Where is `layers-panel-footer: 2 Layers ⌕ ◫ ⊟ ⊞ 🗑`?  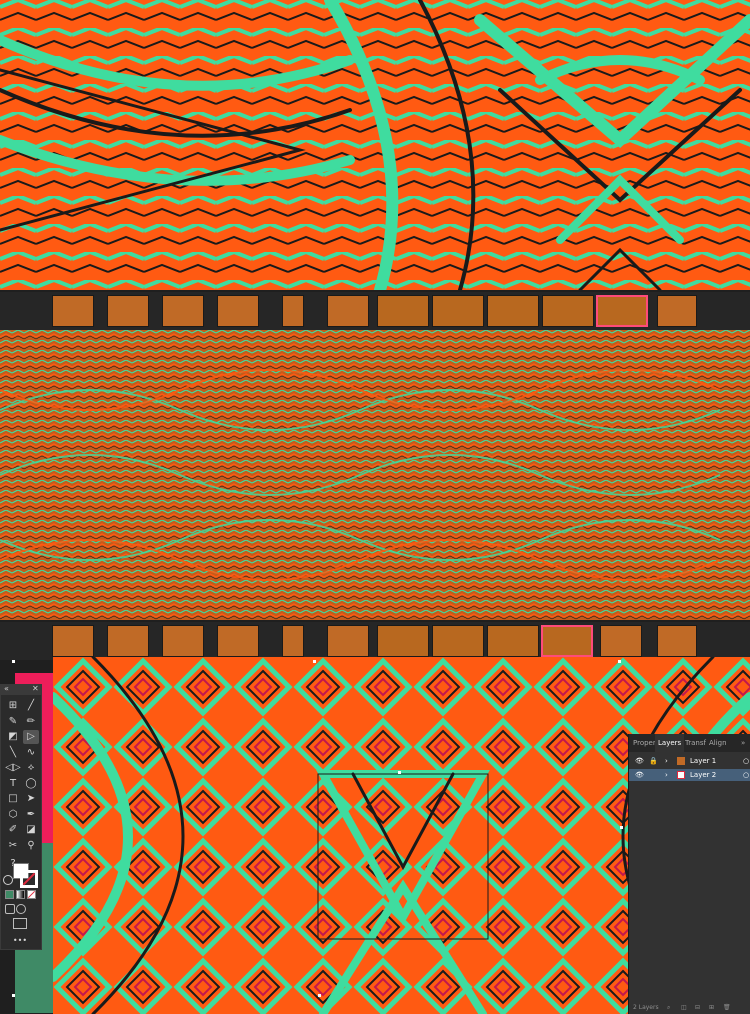 layers-panel-footer: 2 Layers ⌕ ◫ ⊟ ⊞ 🗑 is located at coordinates (689, 1008).